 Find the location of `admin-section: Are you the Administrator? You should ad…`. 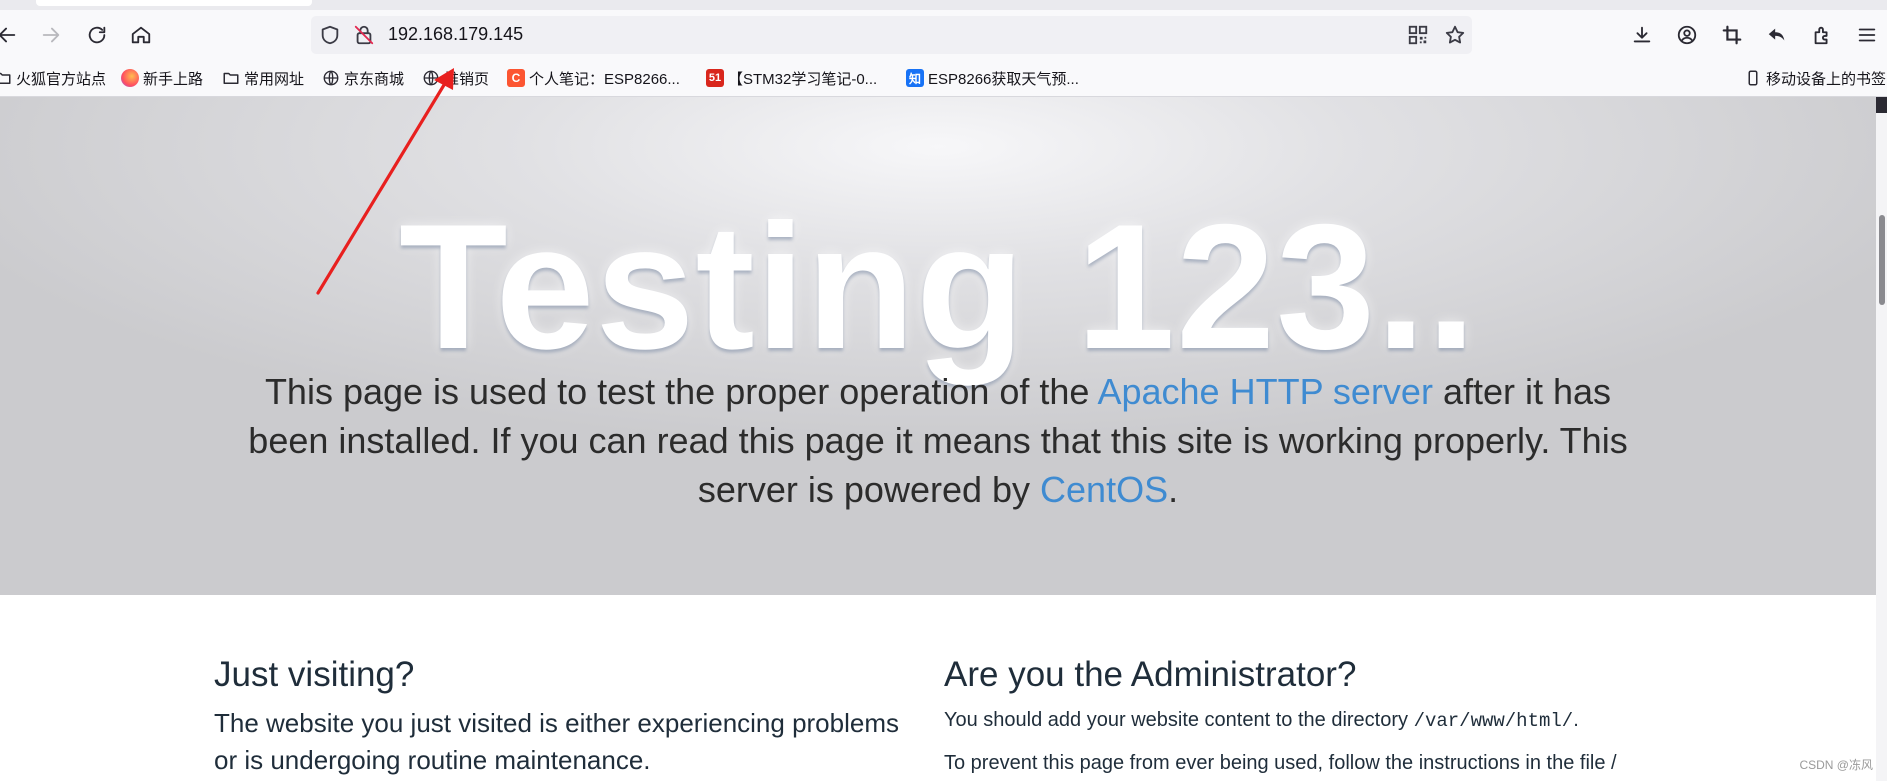

admin-section: Are you the Administrator? You should ad… is located at coordinates (1304, 715).